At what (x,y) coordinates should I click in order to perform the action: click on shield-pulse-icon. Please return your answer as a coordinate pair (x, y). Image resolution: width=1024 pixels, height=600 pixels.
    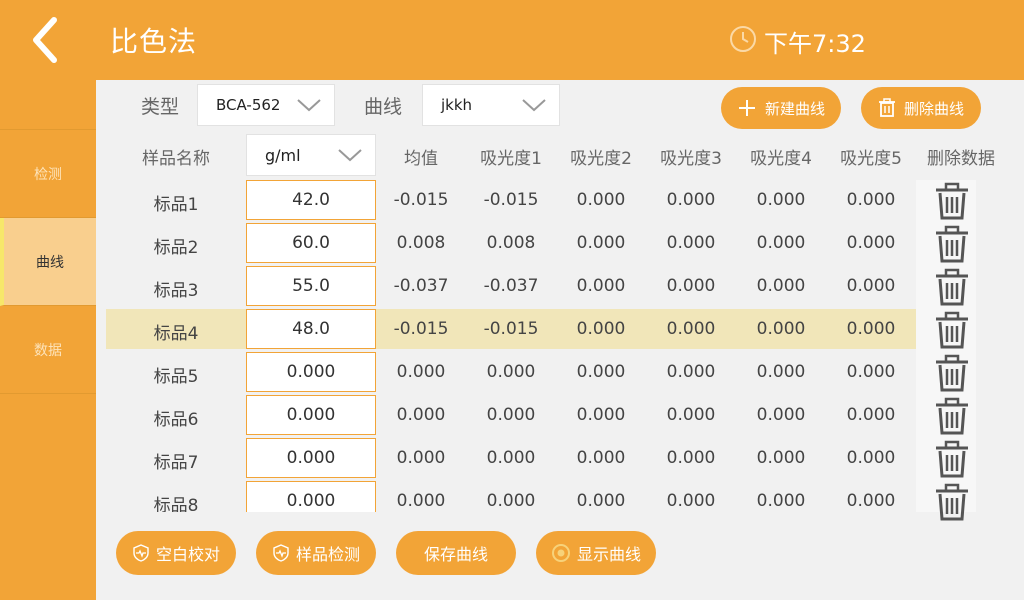
    Looking at the image, I should click on (141, 553).